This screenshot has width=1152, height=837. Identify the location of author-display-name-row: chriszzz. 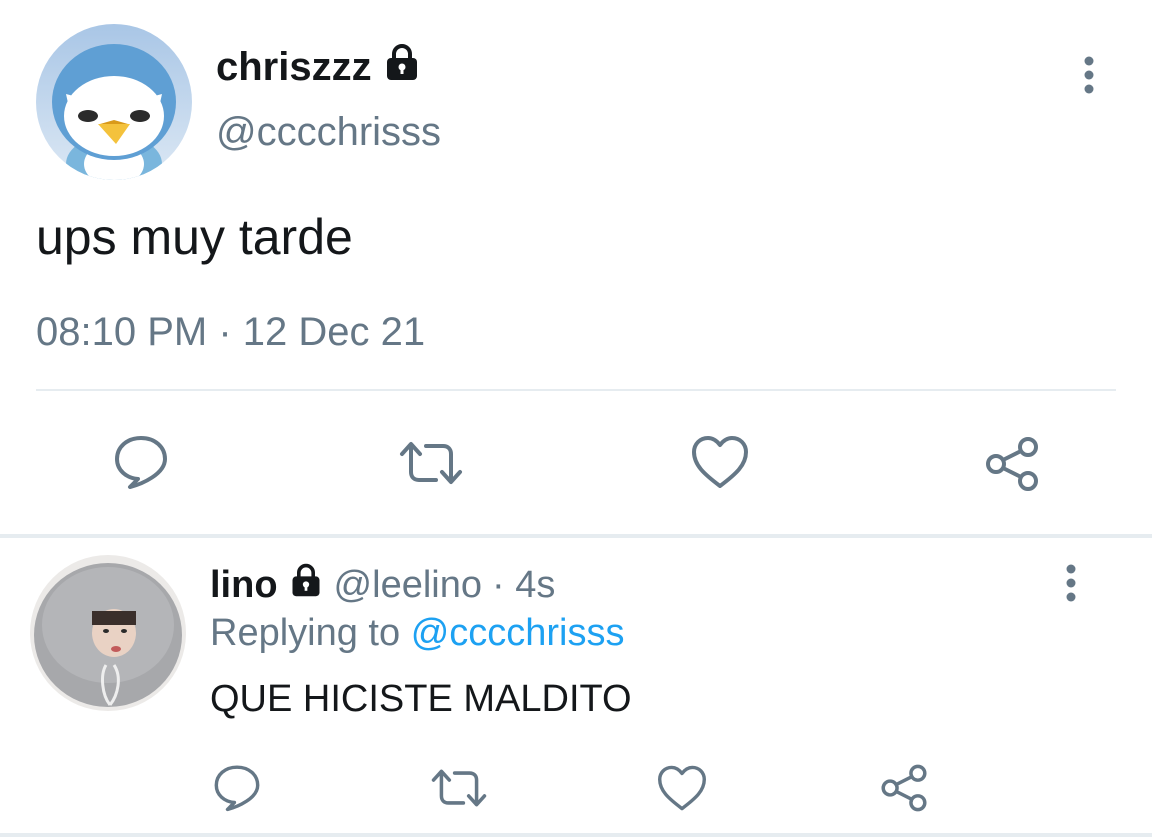
(319, 67).